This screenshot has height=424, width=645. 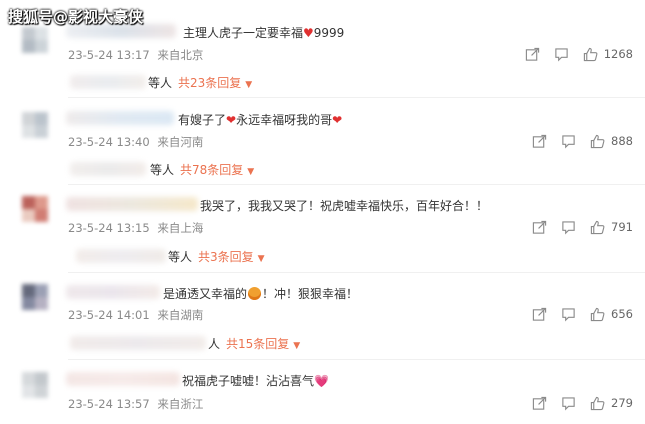 I want to click on like-button: 791, so click(x=611, y=227).